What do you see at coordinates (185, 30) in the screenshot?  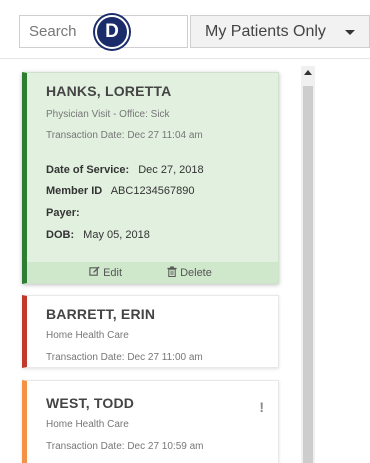 I see `toolbar: D My Patients Only` at bounding box center [185, 30].